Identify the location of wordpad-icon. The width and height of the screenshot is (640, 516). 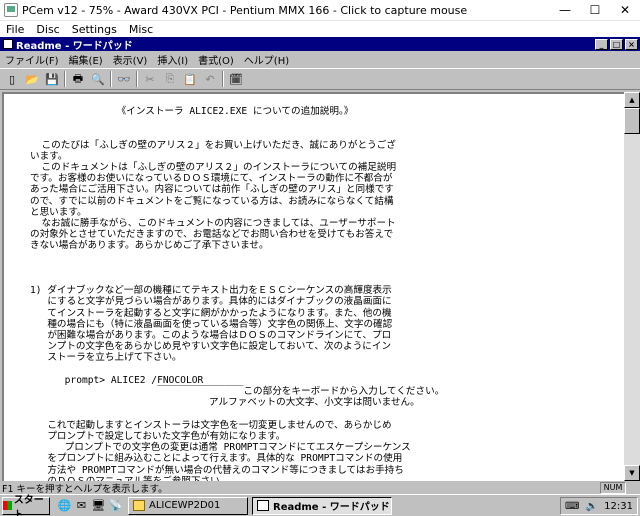
(8, 44).